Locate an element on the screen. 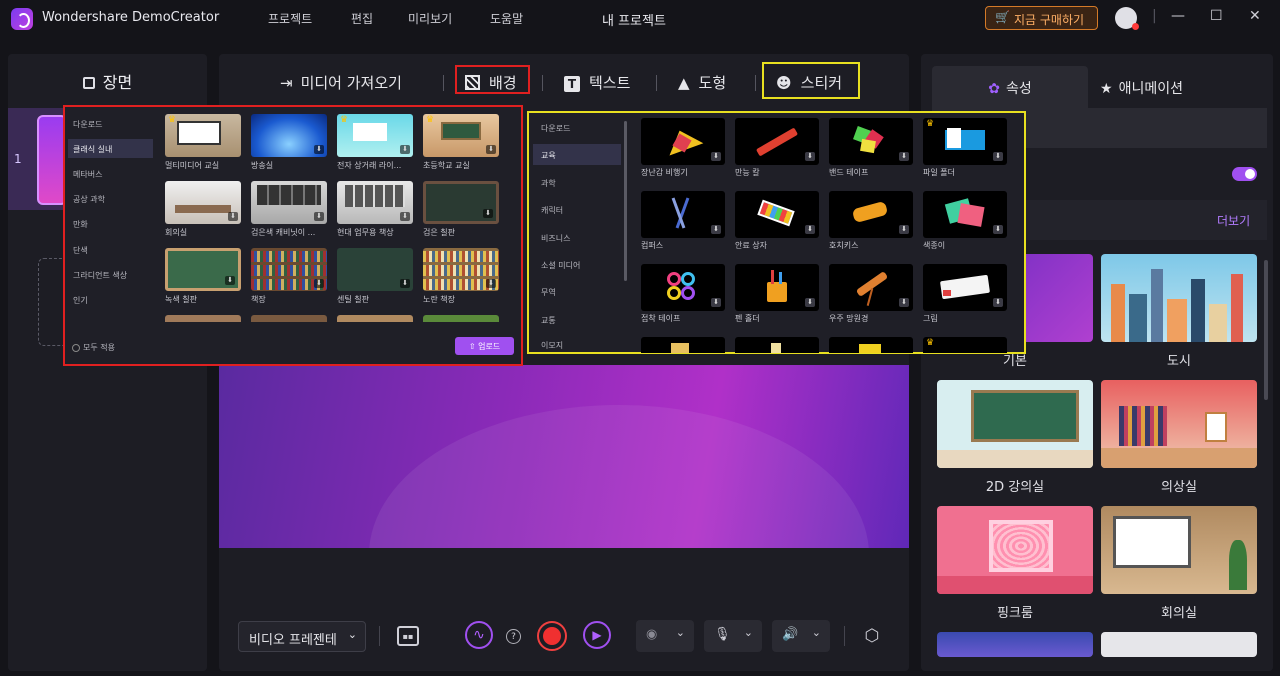 The width and height of the screenshot is (1280, 676). sticker-category-scrollbar is located at coordinates (625, 201).